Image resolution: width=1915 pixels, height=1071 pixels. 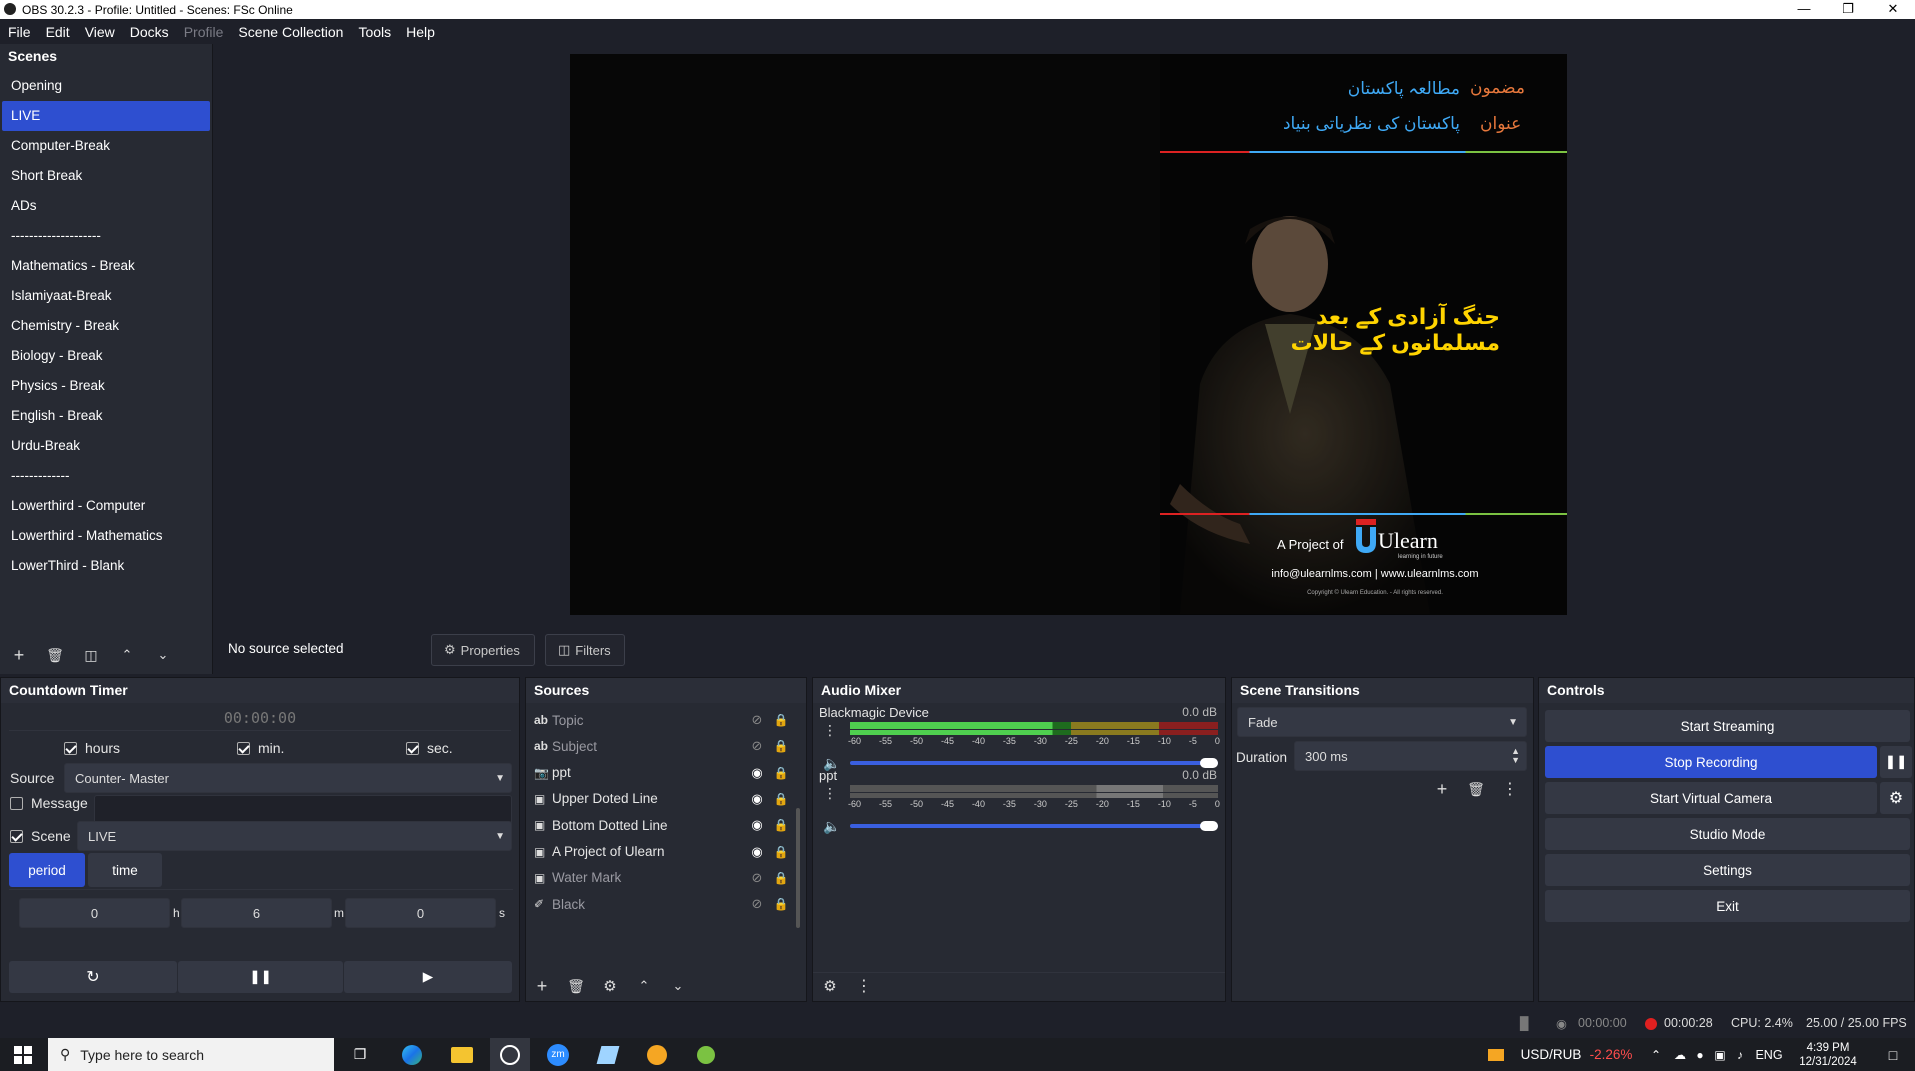 I want to click on duration-input: 300 ms ▲ ▼, so click(x=1410, y=756).